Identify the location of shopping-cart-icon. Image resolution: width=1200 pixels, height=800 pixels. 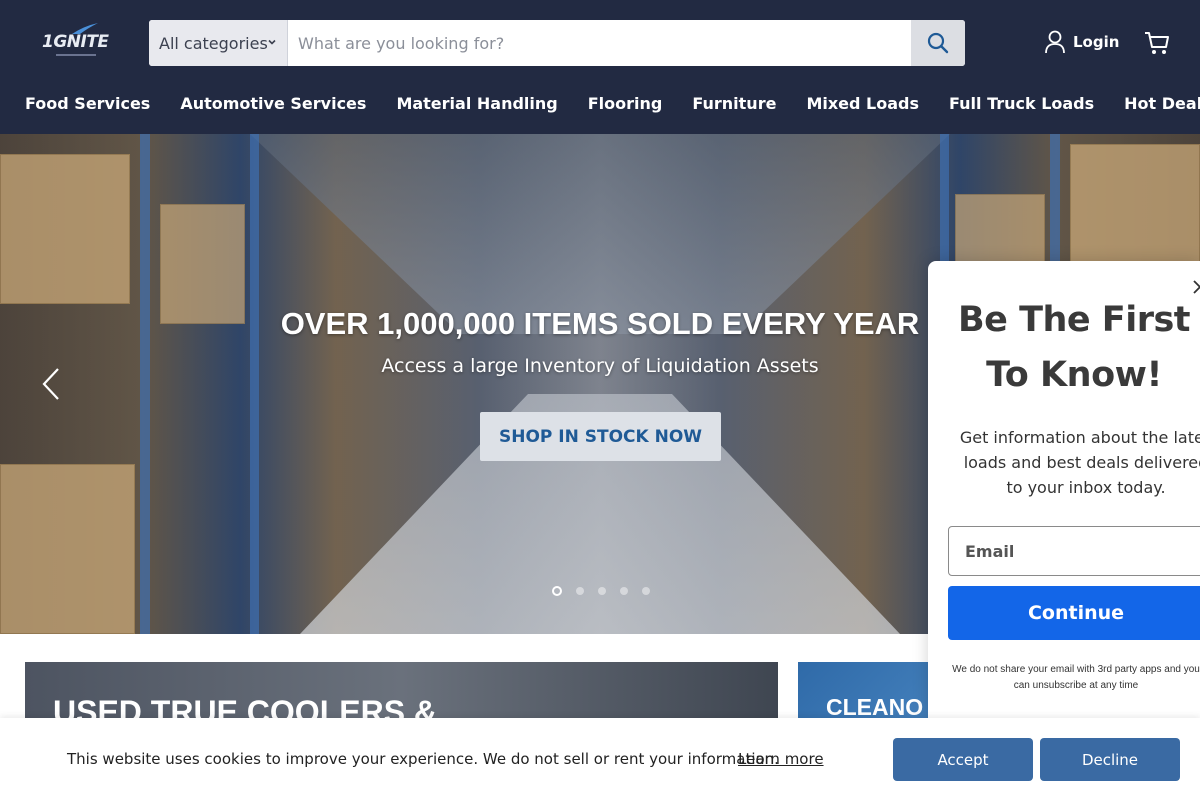
(1157, 43).